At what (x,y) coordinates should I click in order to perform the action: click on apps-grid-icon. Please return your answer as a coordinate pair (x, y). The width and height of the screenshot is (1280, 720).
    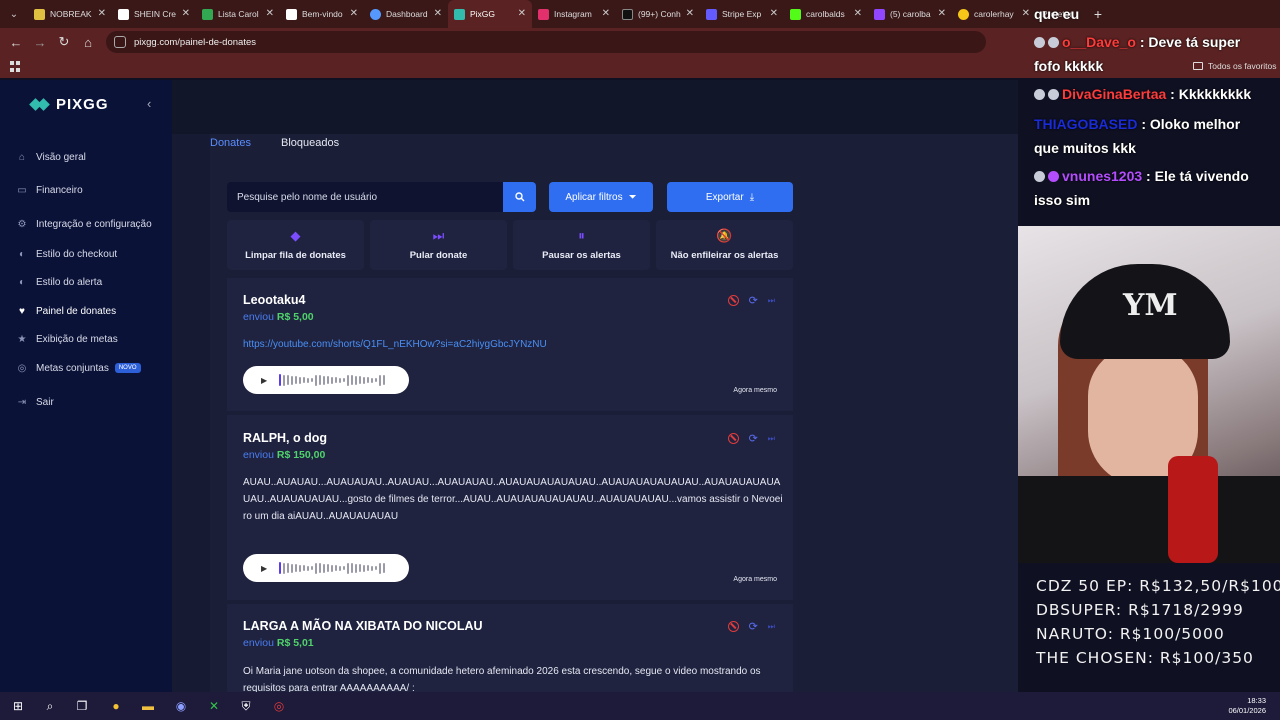
    Looking at the image, I should click on (15, 66).